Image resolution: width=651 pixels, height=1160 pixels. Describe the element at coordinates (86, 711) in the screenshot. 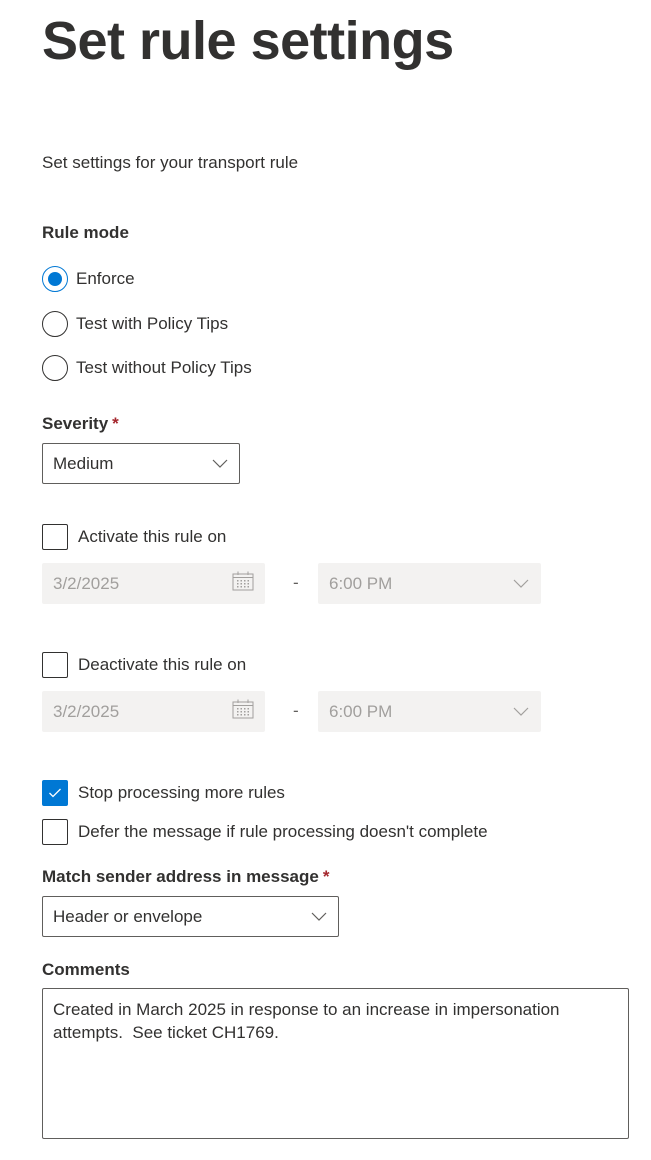

I see `deactivate-date-value: 3/2/2025` at that location.